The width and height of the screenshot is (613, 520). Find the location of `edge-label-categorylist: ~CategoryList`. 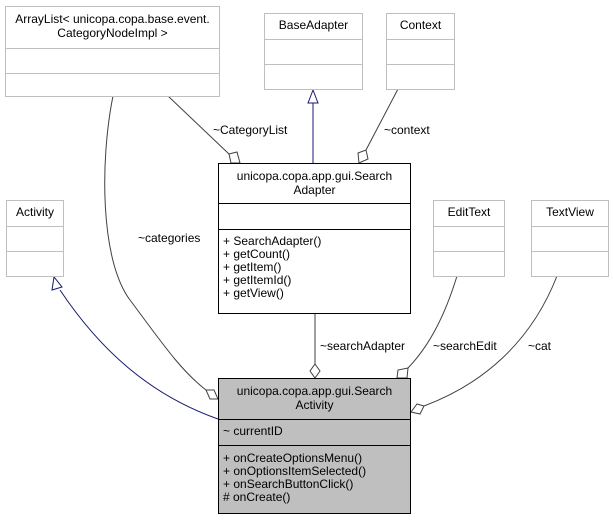

edge-label-categorylist: ~CategoryList is located at coordinates (250, 130).